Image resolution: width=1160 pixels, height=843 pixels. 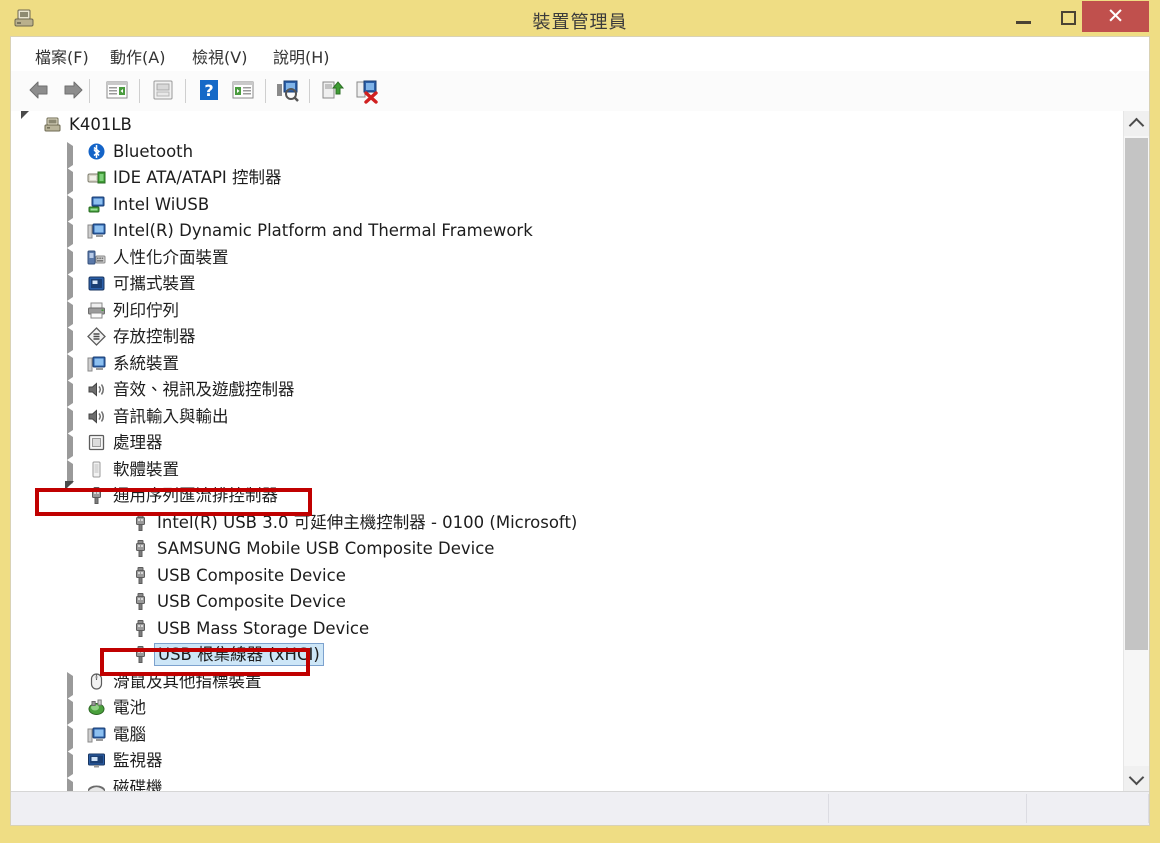 I want to click on close-button: ✕, so click(x=1115, y=16).